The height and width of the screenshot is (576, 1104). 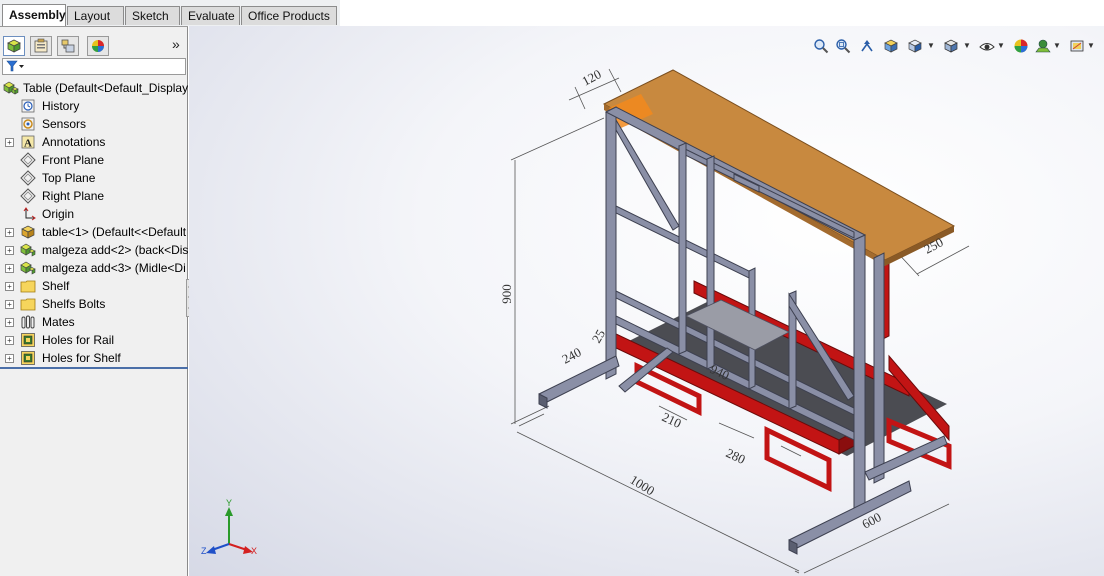 I want to click on annotations-icon: A, so click(x=28, y=142).